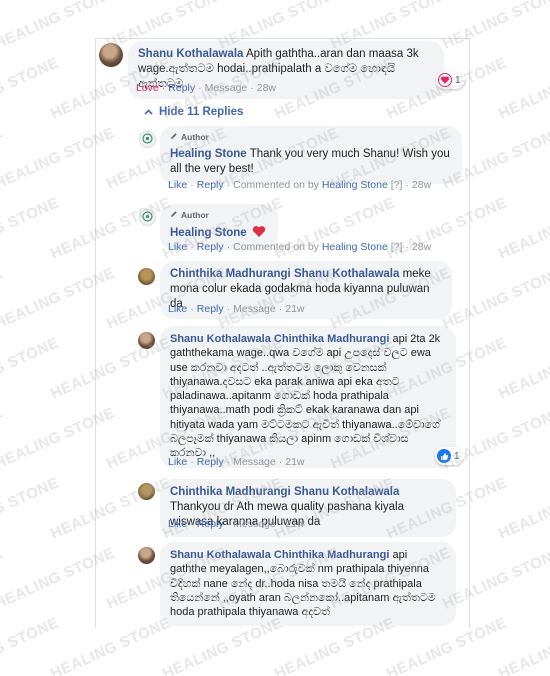 Image resolution: width=550 pixels, height=676 pixels. What do you see at coordinates (444, 456) in the screenshot?
I see `like-icon` at bounding box center [444, 456].